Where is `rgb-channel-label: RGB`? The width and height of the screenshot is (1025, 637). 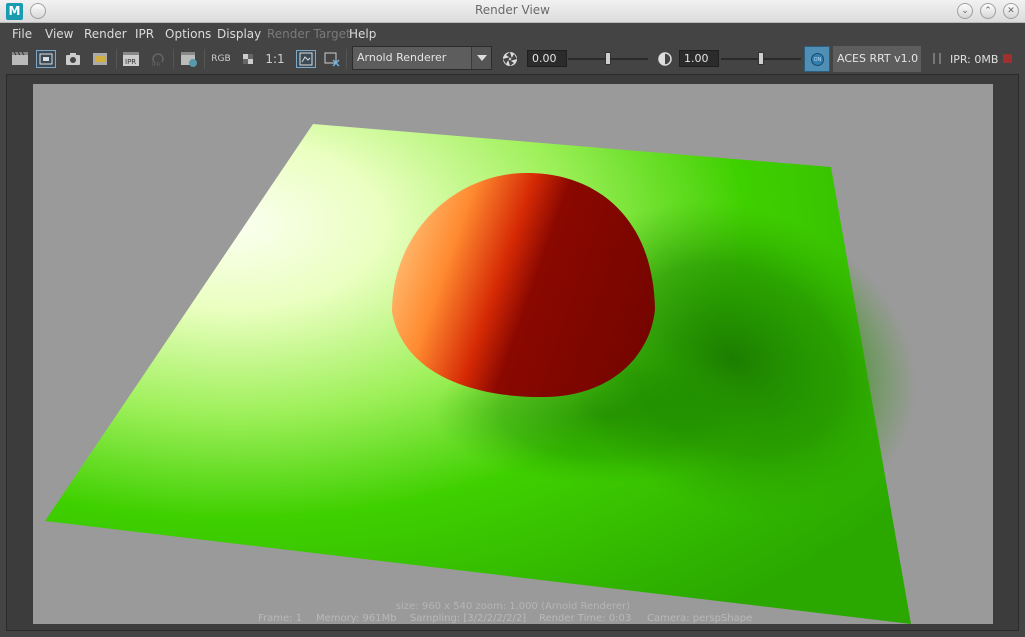
rgb-channel-label: RGB is located at coordinates (221, 59).